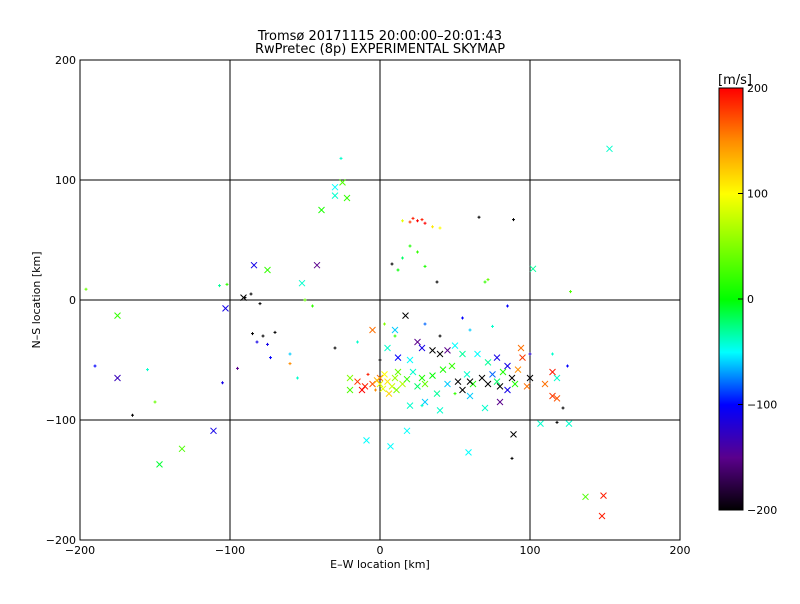  I want to click on colorbar-label: [m/s], so click(735, 80).